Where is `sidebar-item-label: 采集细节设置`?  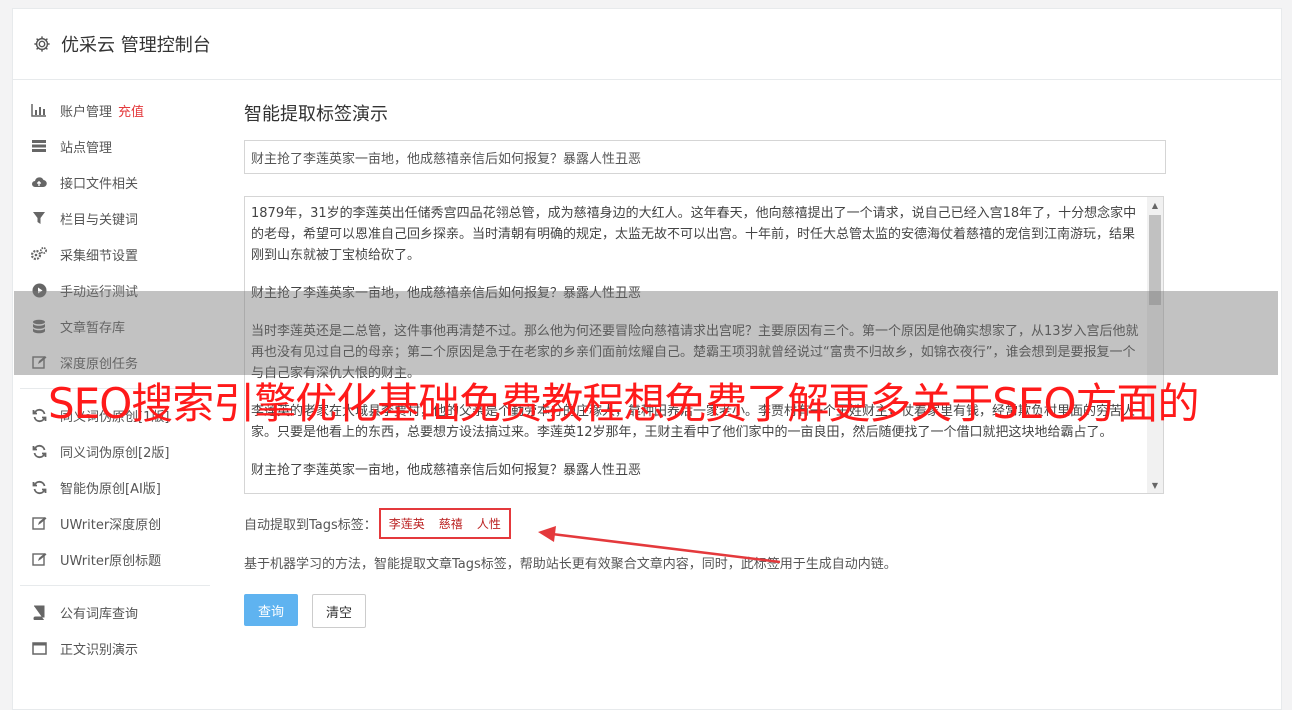
sidebar-item-label: 采集细节设置 is located at coordinates (99, 256).